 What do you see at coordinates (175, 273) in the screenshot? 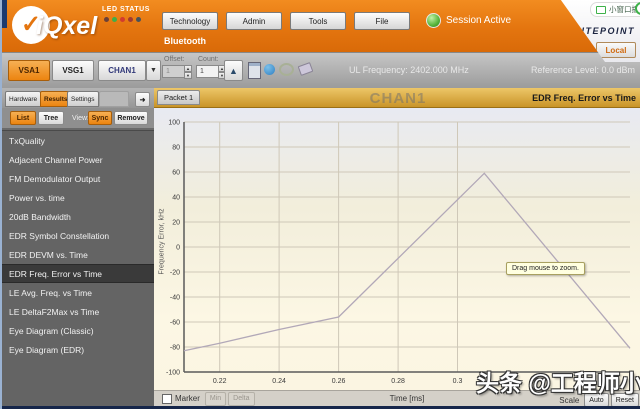
I see `svg-text: -20` at bounding box center [175, 273].